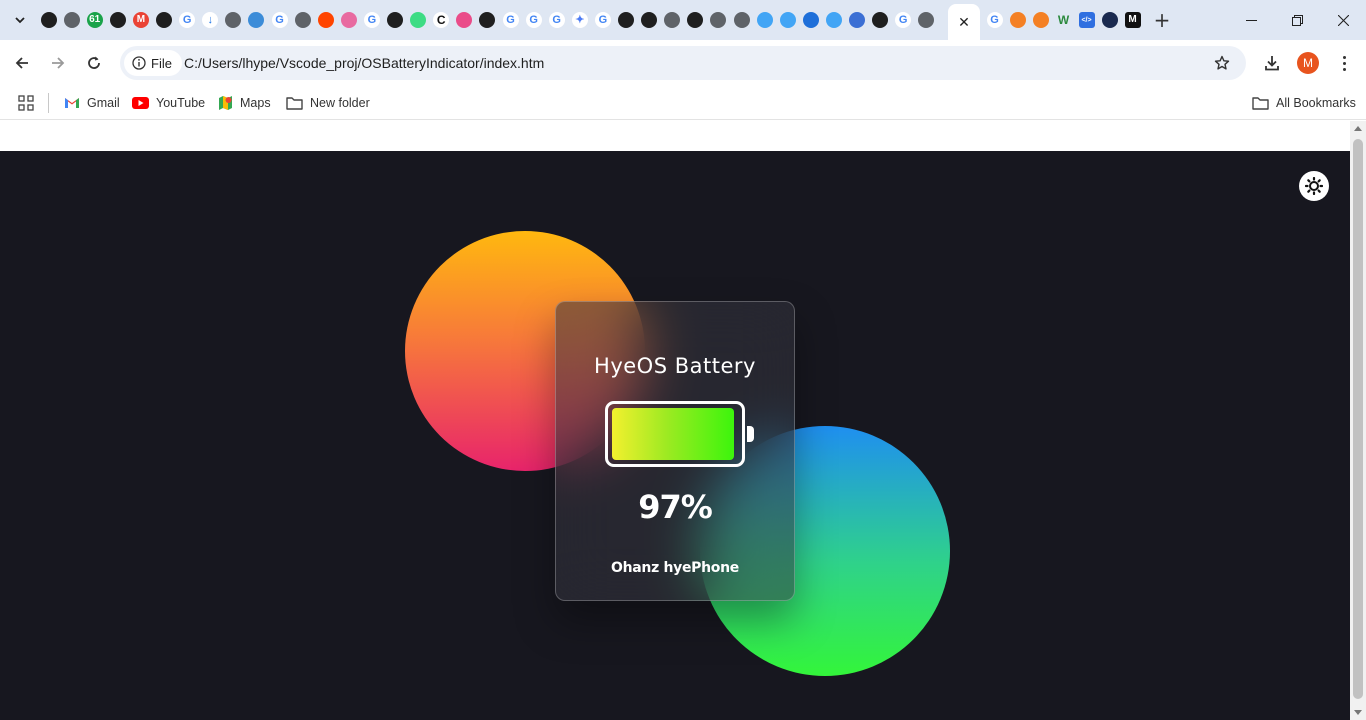 The height and width of the screenshot is (720, 1366). Describe the element at coordinates (675, 507) in the screenshot. I see `battery-percentage: 97%` at that location.